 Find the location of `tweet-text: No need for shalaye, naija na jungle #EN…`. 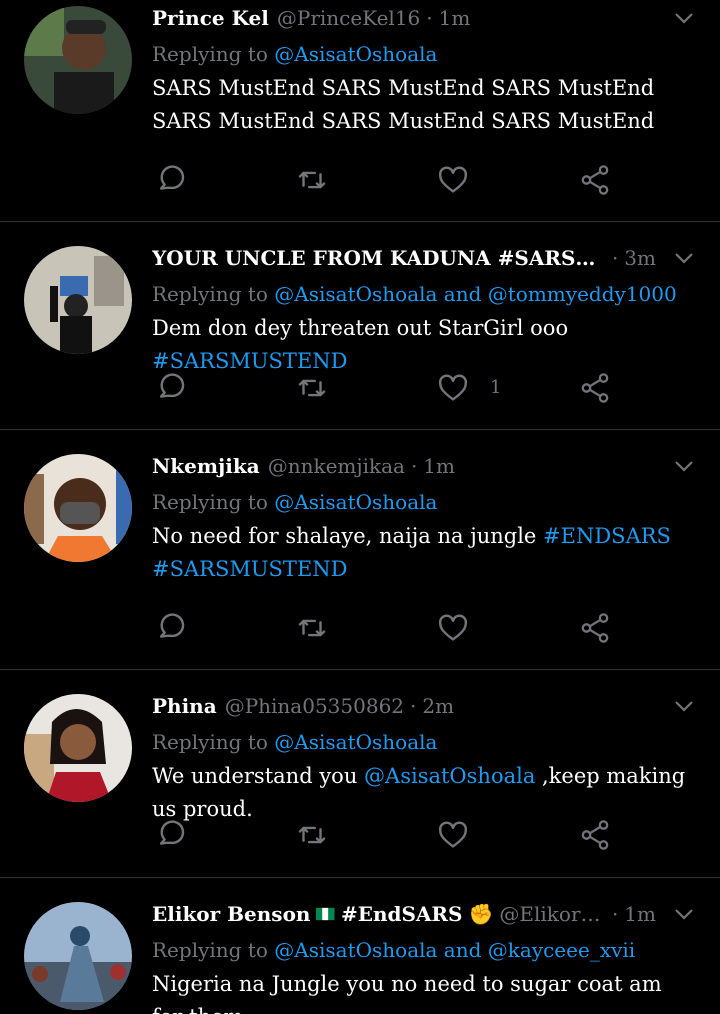

tweet-text: No need for shalaye, naija na jungle #EN… is located at coordinates (424, 553).